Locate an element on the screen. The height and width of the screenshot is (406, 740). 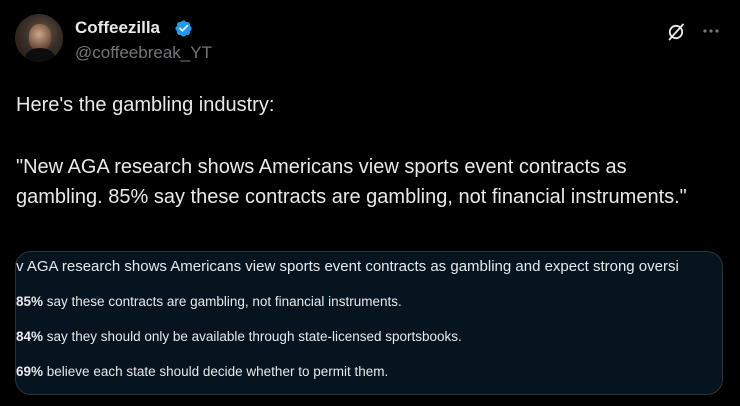
author-handle: @coffeebreak_YT is located at coordinates (143, 53).